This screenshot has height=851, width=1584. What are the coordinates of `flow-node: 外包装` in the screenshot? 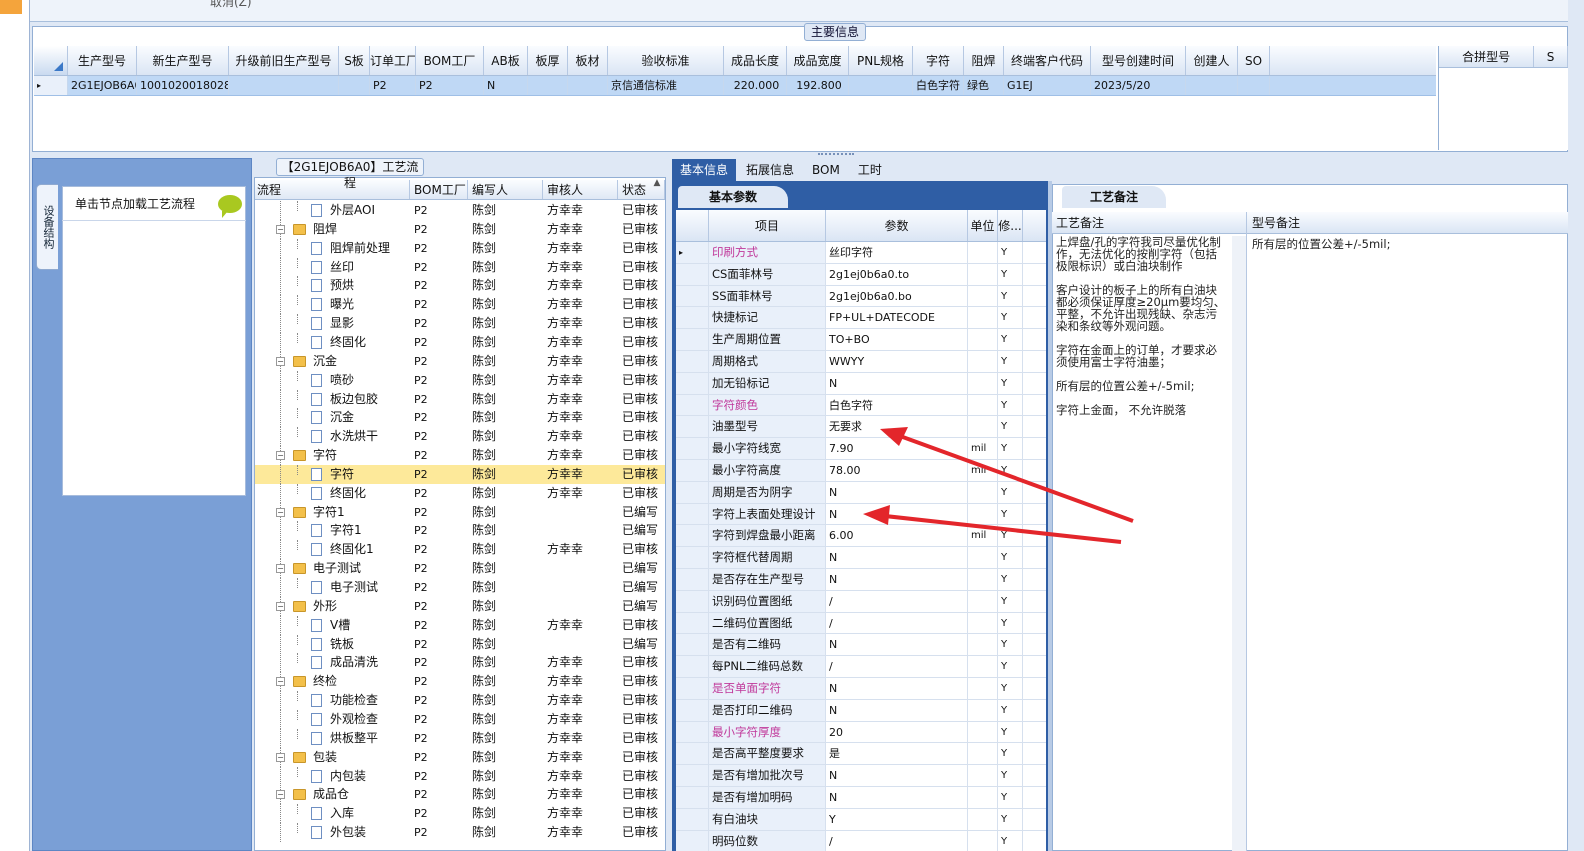 It's located at (332, 833).